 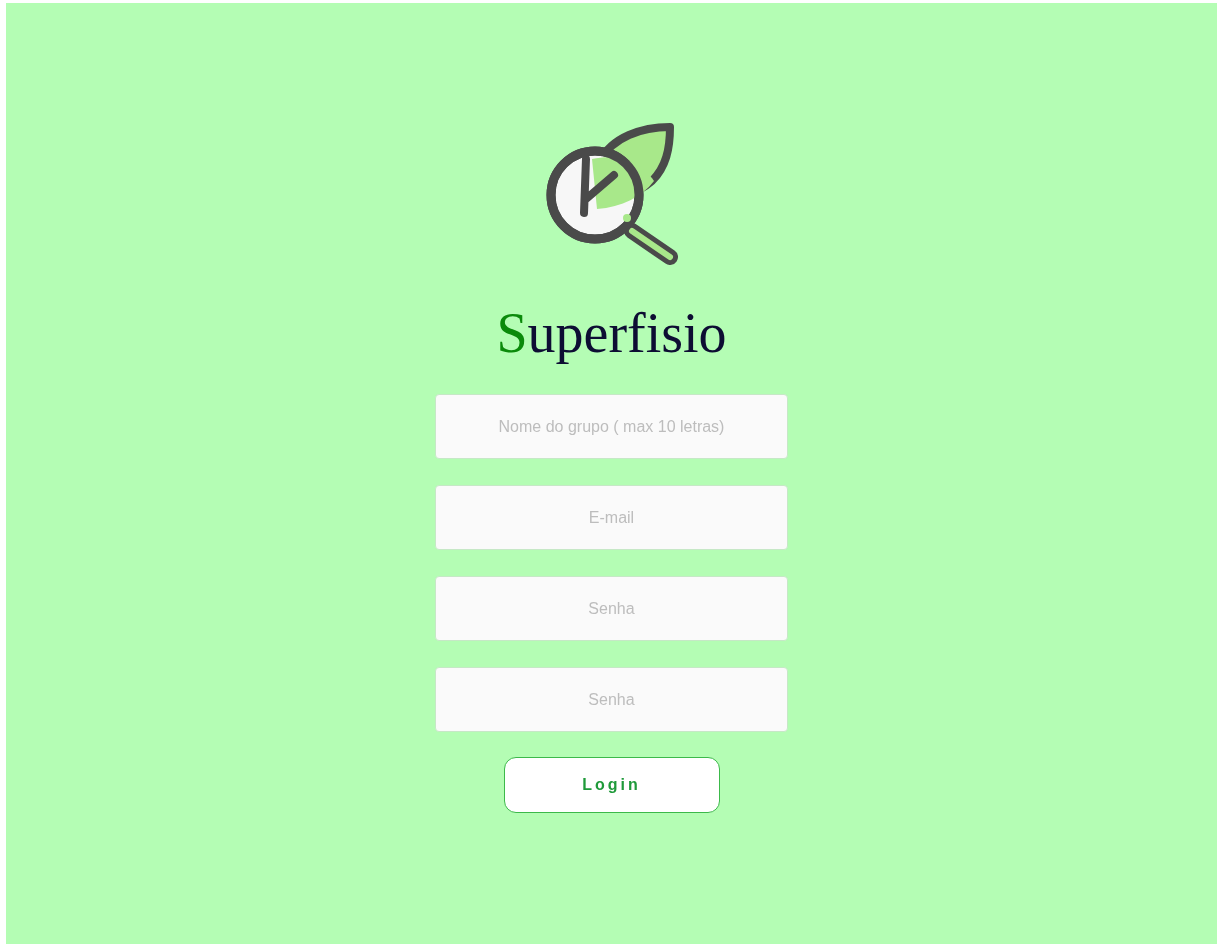 What do you see at coordinates (611, 785) in the screenshot?
I see `login-button: Login` at bounding box center [611, 785].